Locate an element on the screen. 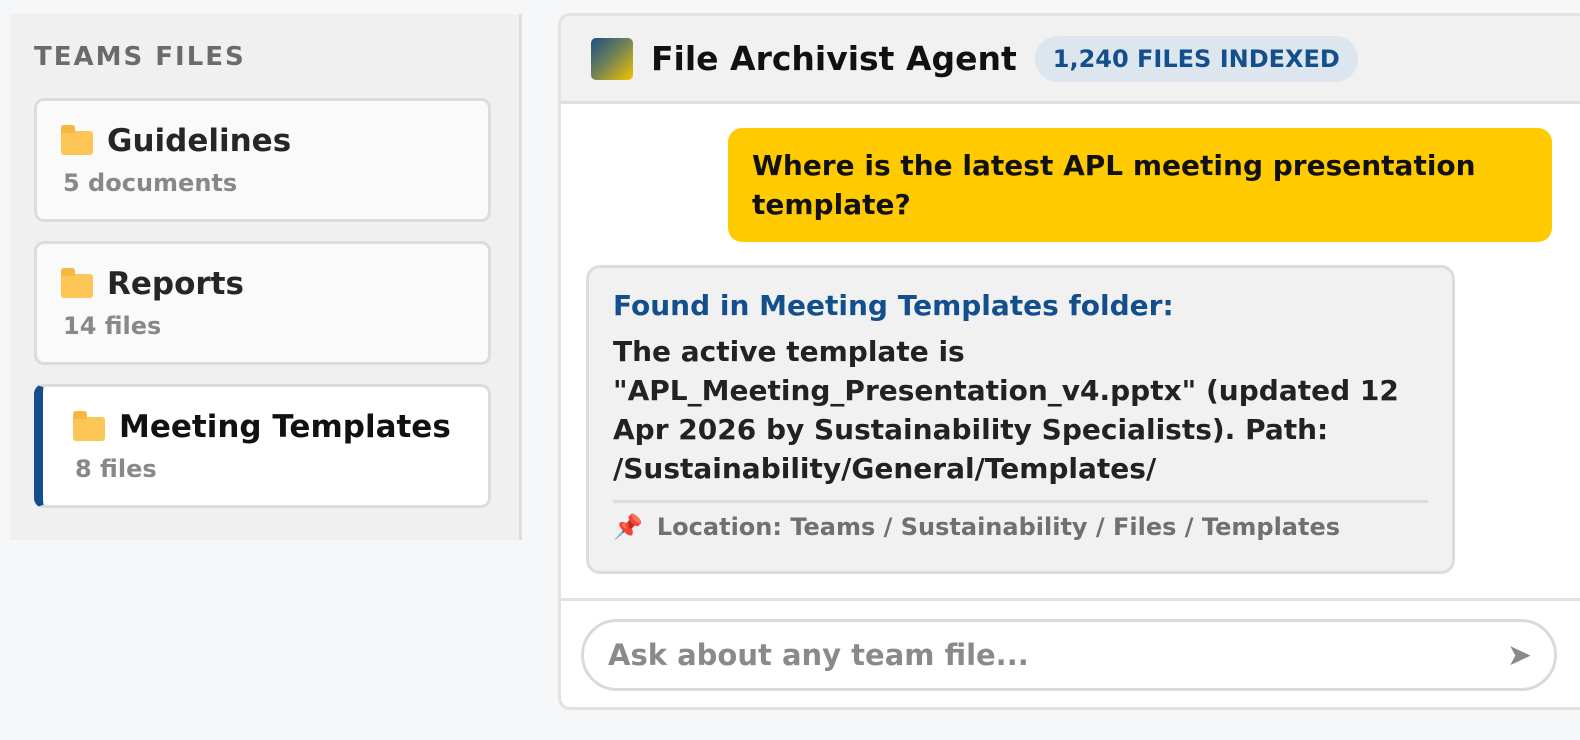 Image resolution: width=1580 pixels, height=740 pixels. composer: ➤ is located at coordinates (1070, 652).